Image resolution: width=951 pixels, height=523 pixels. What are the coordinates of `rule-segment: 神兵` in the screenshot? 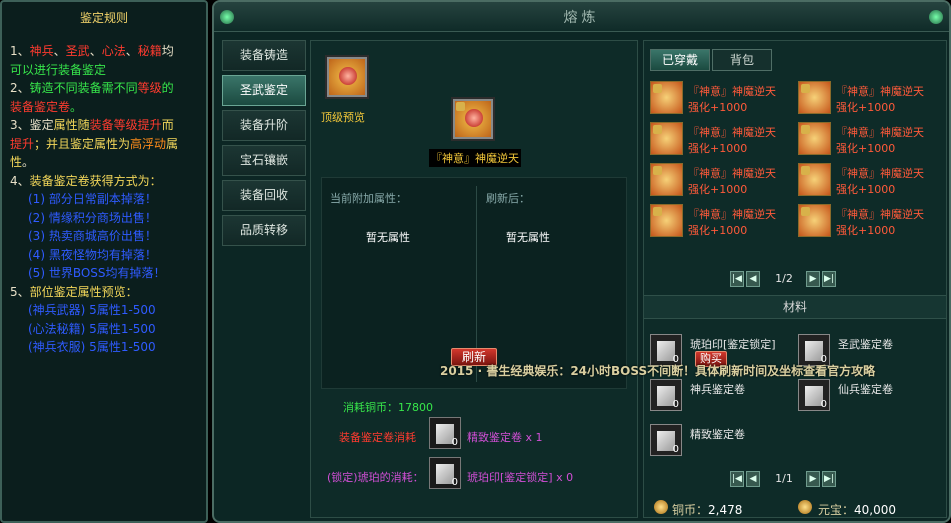 It's located at (41, 51).